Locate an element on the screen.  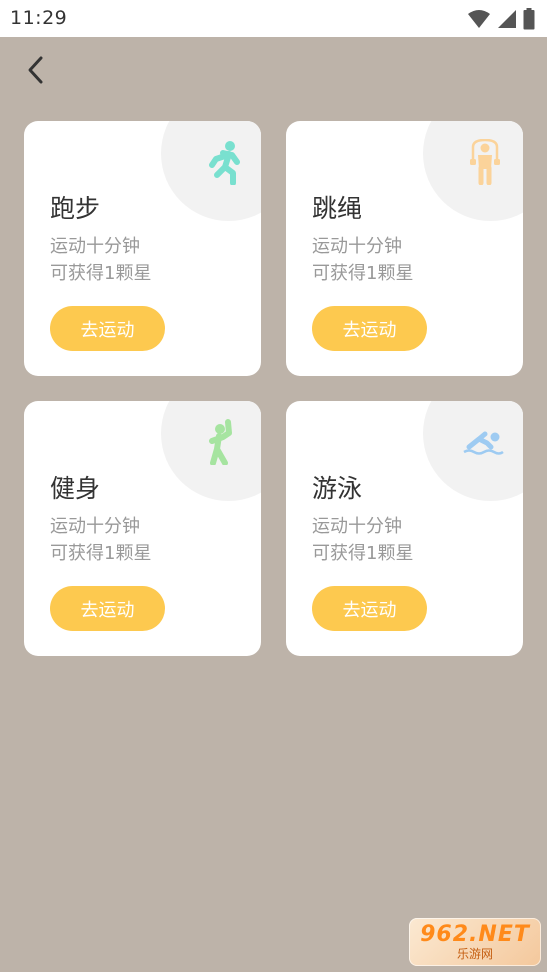
card-running: 跑步 运动十分钟 可获得1颗星 去运动 is located at coordinates (142, 248).